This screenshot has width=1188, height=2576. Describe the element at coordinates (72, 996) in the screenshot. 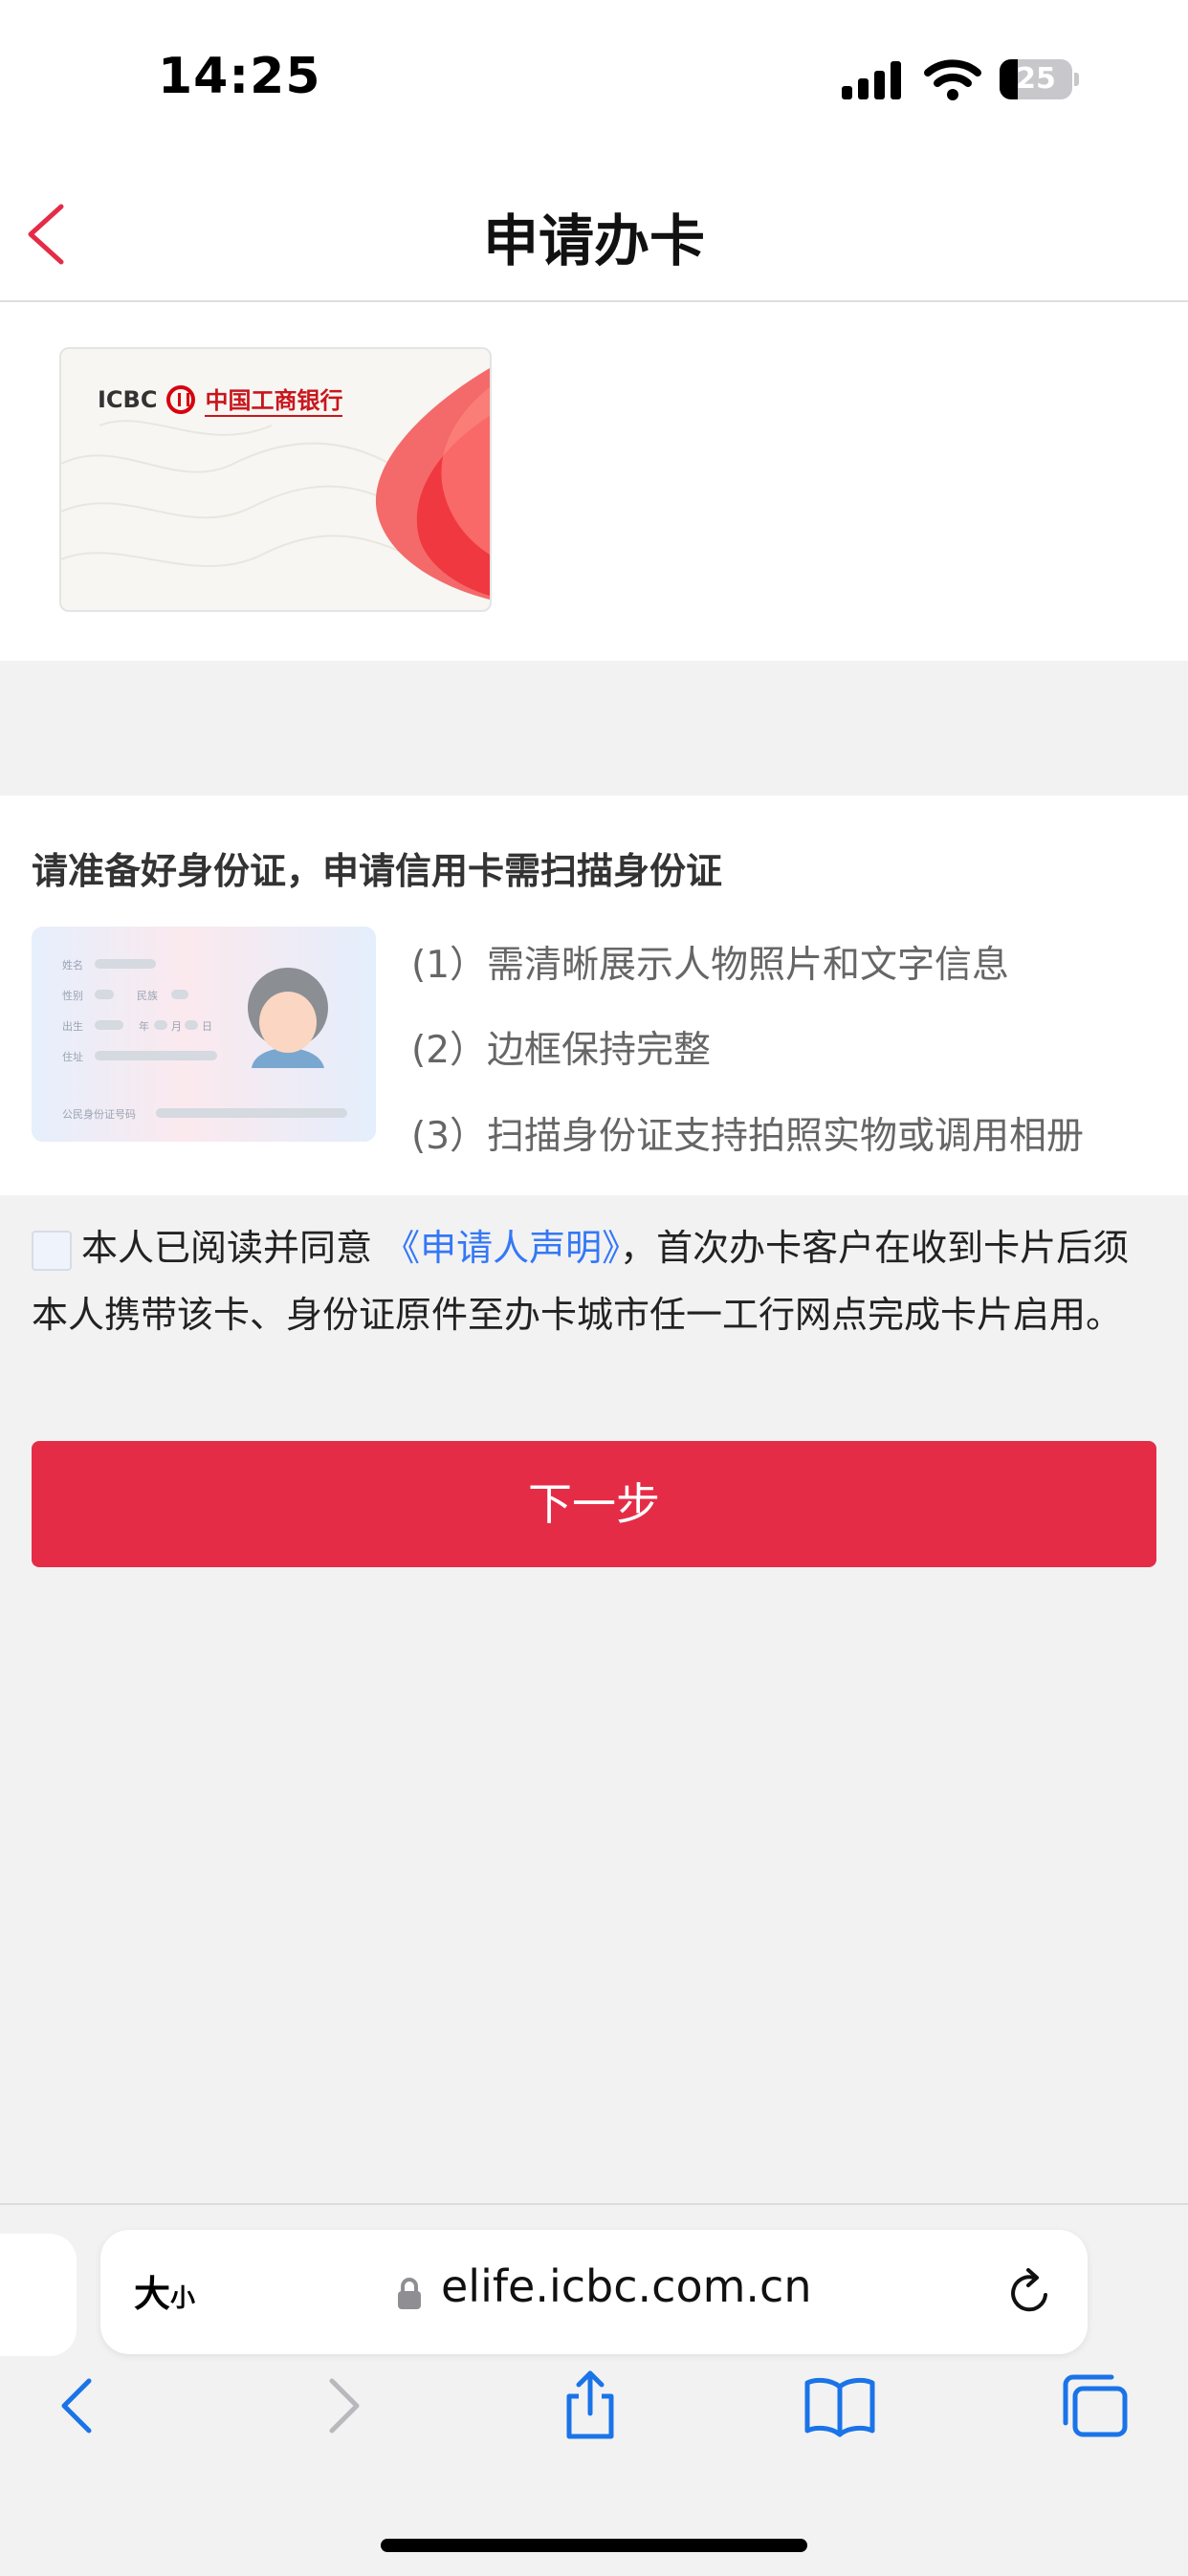

I see `id-label-gender: 性别` at that location.